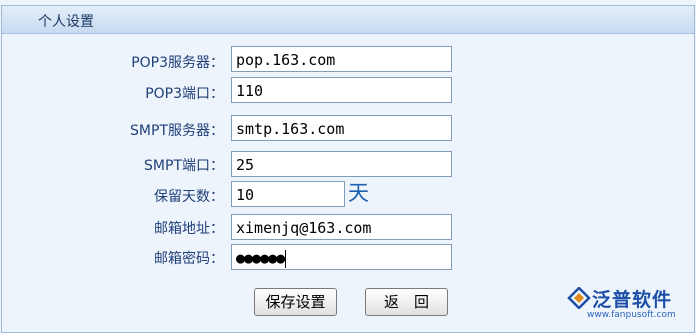 This screenshot has height=333, width=696. I want to click on smtp-port-label: SMPT端口：, so click(184, 166).